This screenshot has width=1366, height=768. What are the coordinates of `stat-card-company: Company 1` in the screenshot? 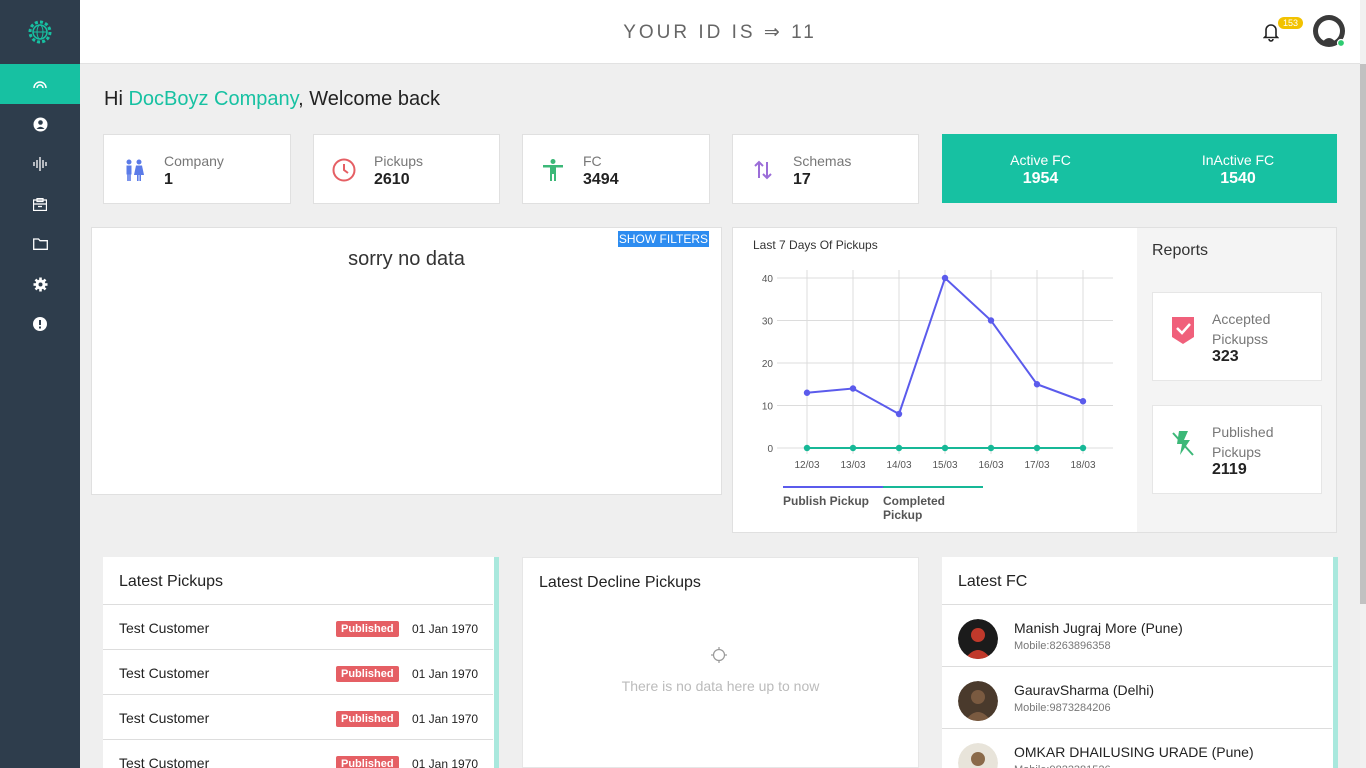 It's located at (197, 169).